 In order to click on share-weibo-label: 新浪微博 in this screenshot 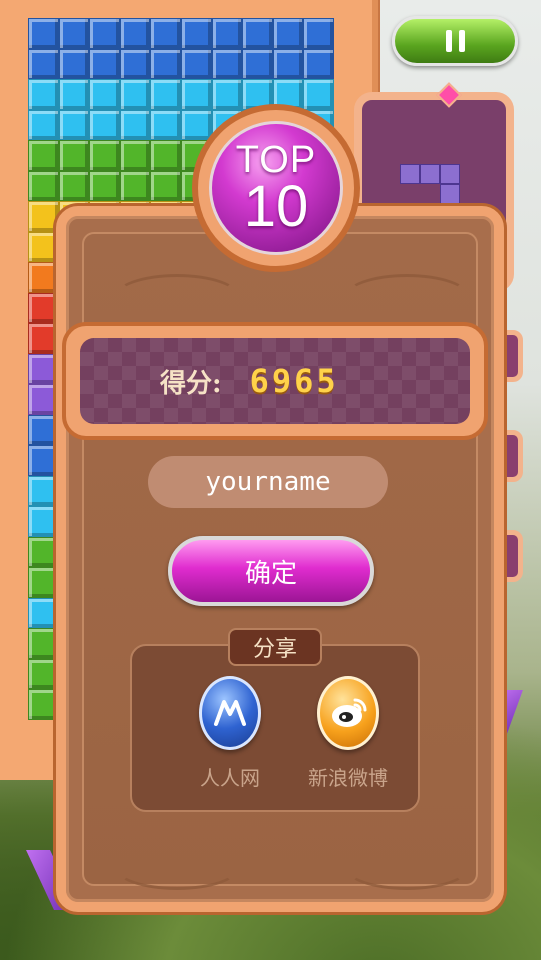, I will do `click(348, 778)`.